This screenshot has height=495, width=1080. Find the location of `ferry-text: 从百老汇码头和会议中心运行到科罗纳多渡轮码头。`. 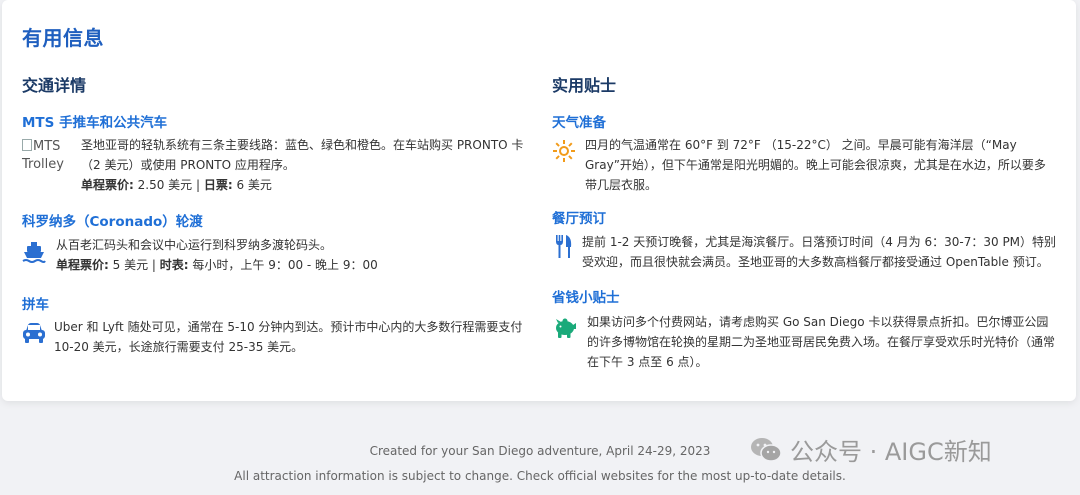

ferry-text: 从百老汇码头和会议中心运行到科罗纳多渡轮码头。 is located at coordinates (194, 245).